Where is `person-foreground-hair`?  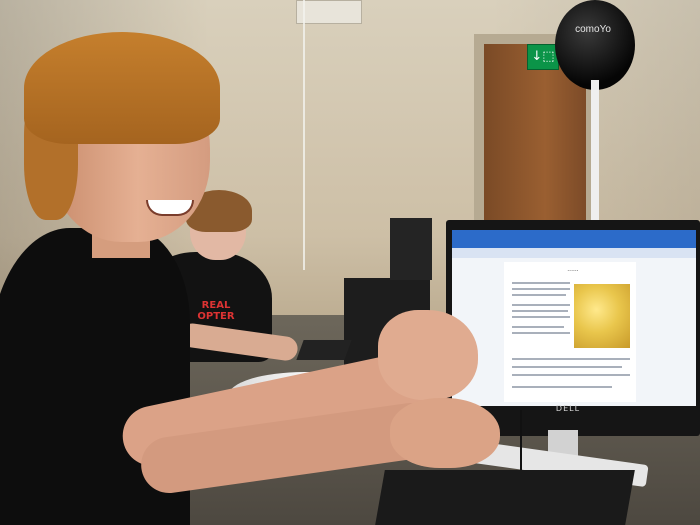
person-foreground-hair is located at coordinates (122, 88).